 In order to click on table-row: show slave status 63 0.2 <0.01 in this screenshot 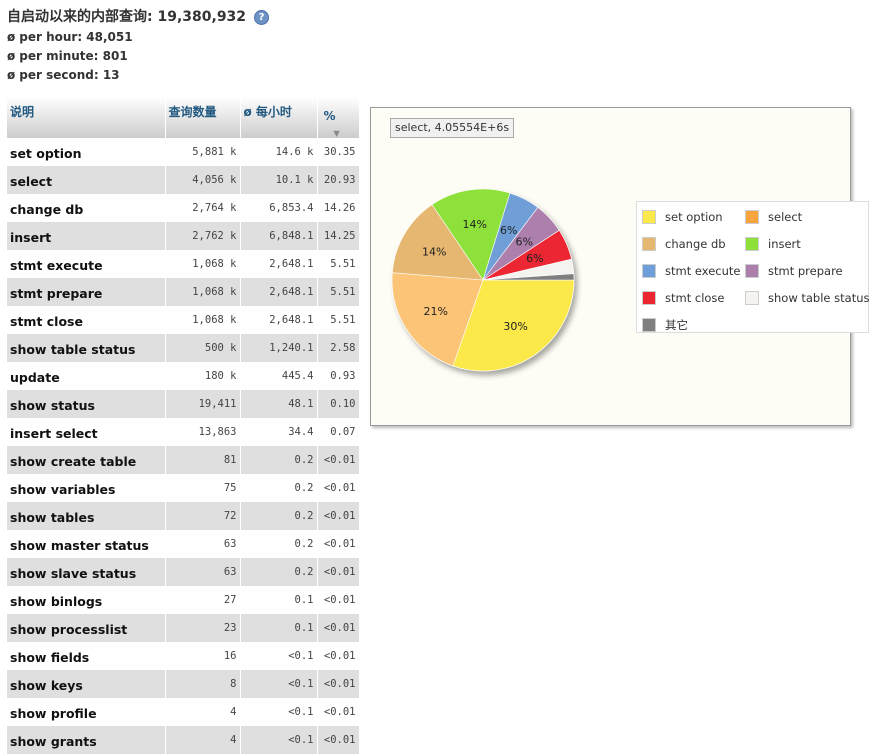, I will do `click(183, 572)`.